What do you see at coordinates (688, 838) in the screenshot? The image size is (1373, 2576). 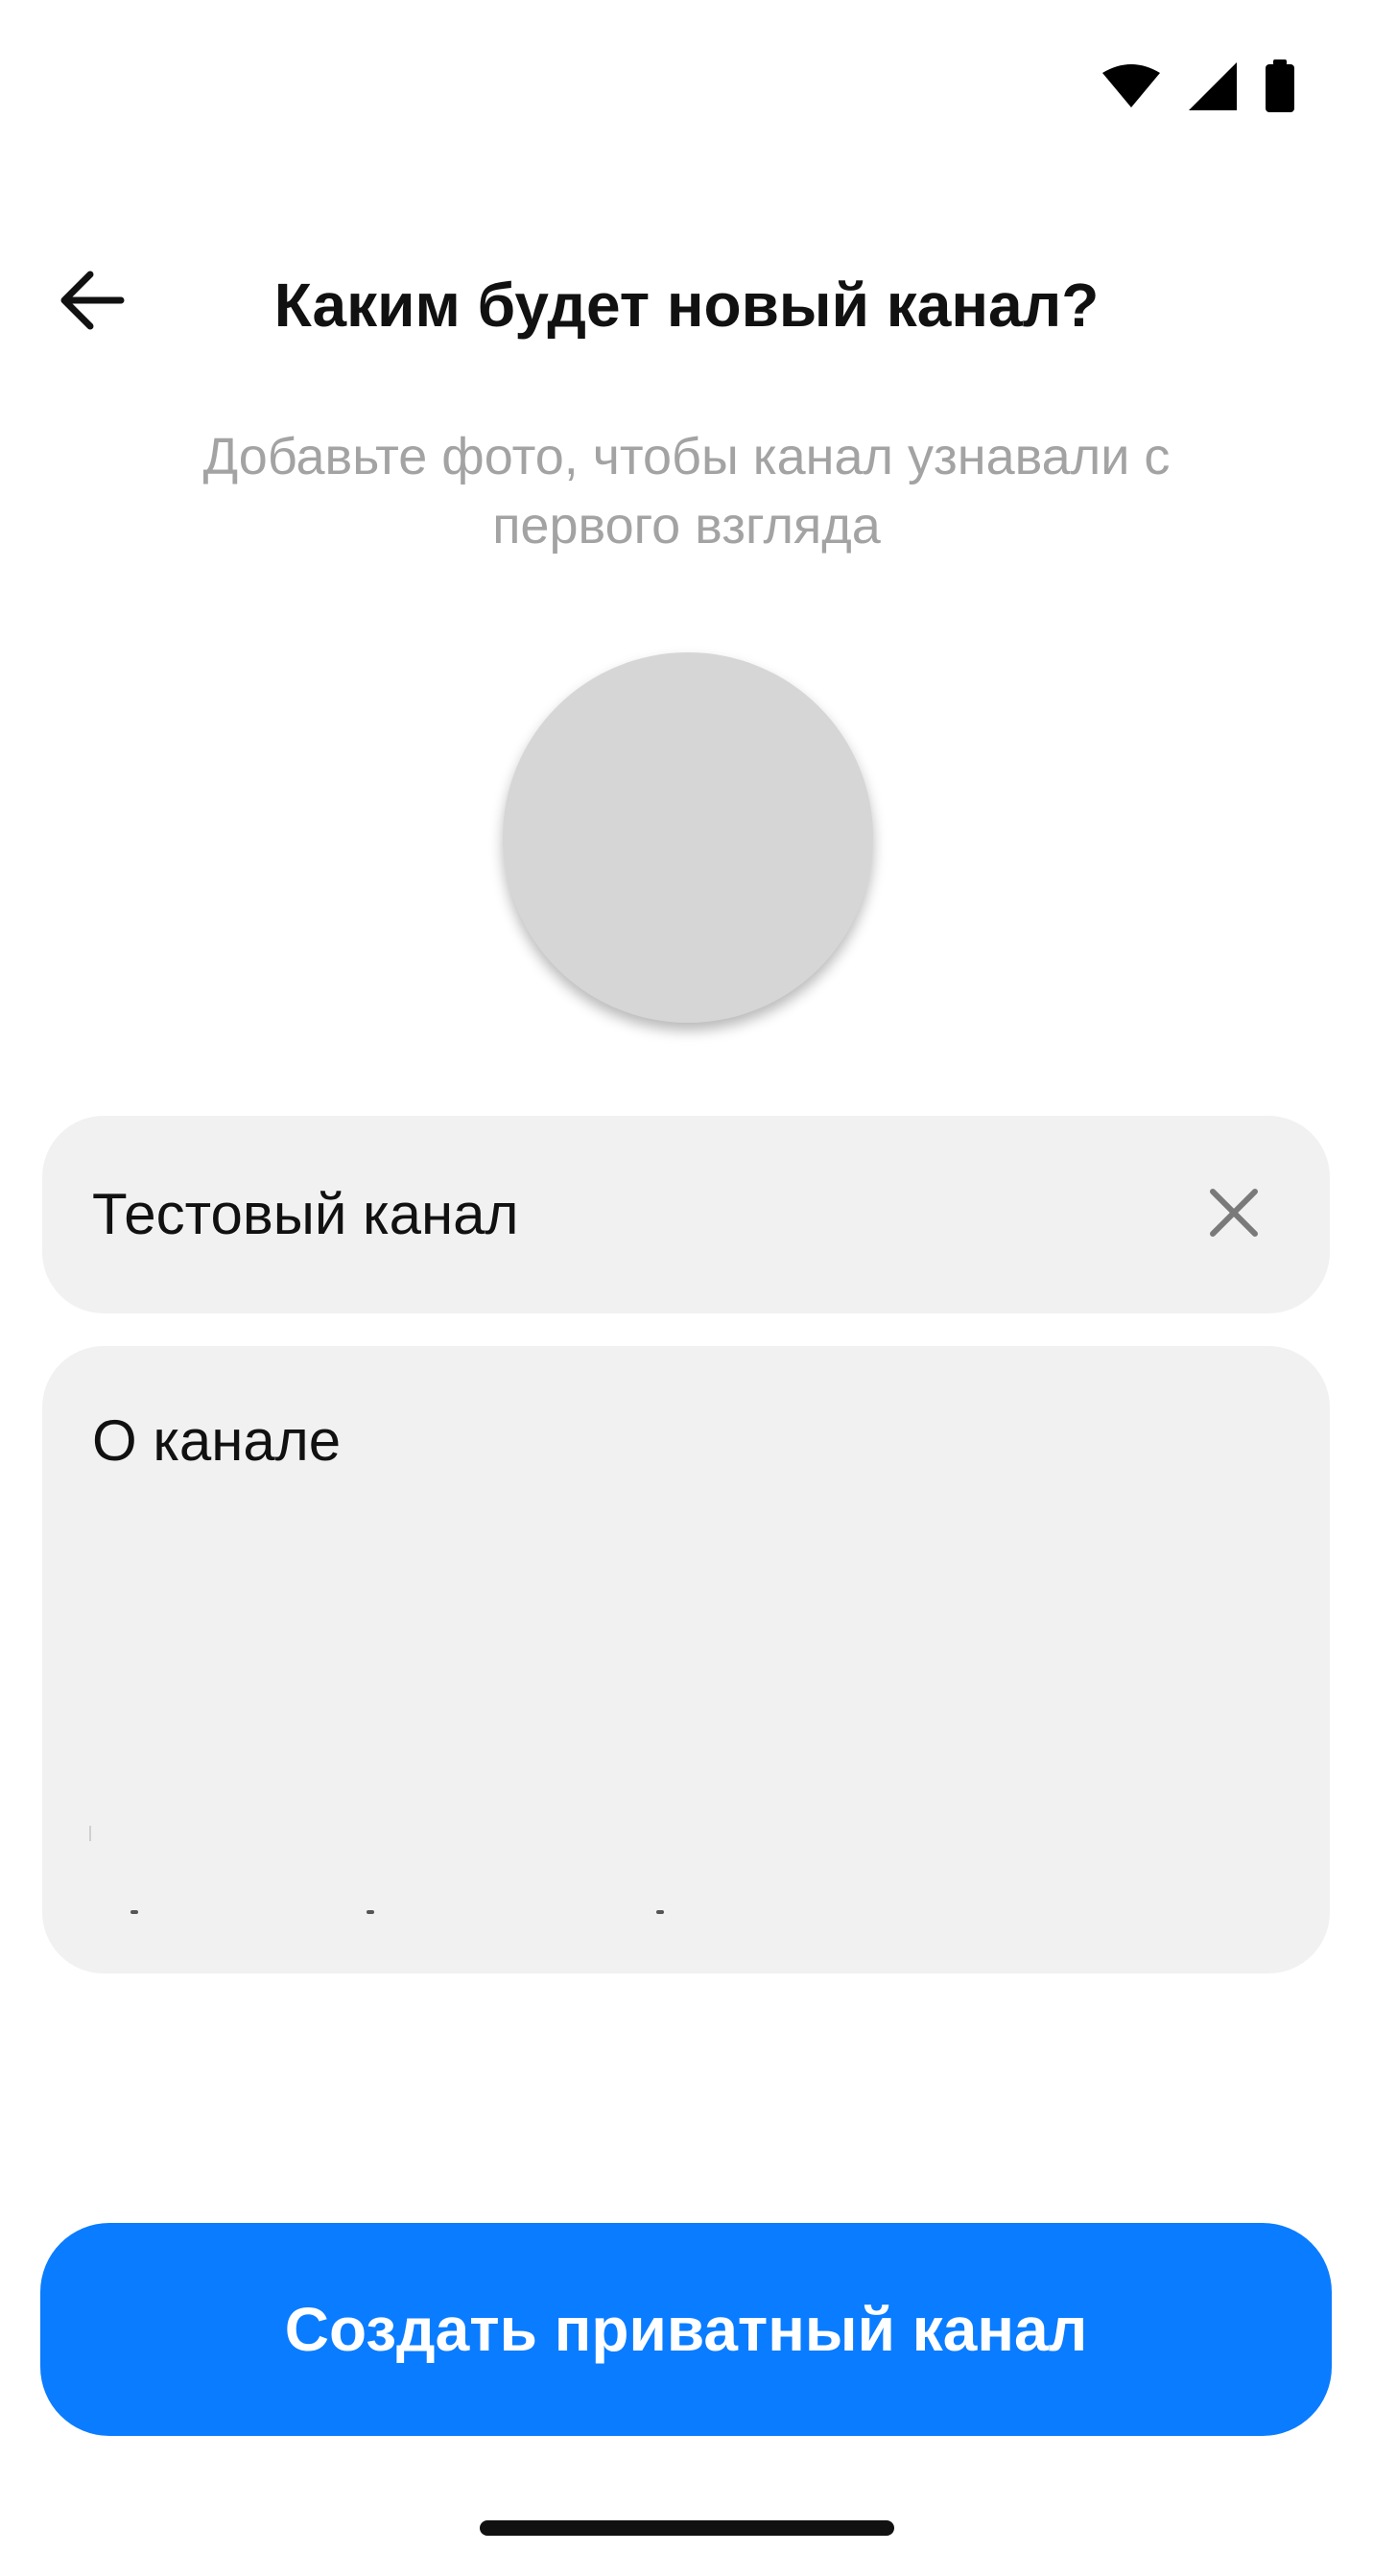 I see `channel-avatar-picker` at bounding box center [688, 838].